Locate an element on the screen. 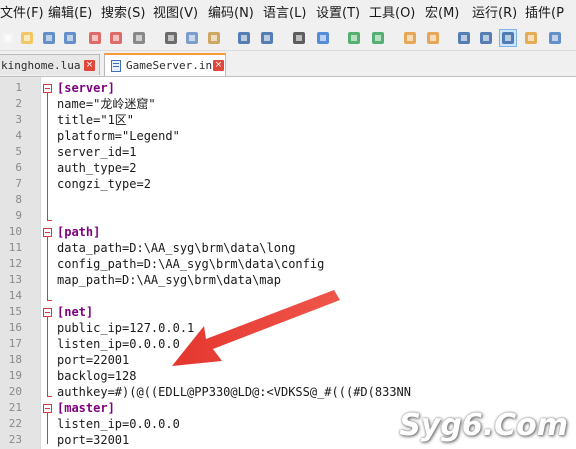  line-number: 11 is located at coordinates (15, 247).